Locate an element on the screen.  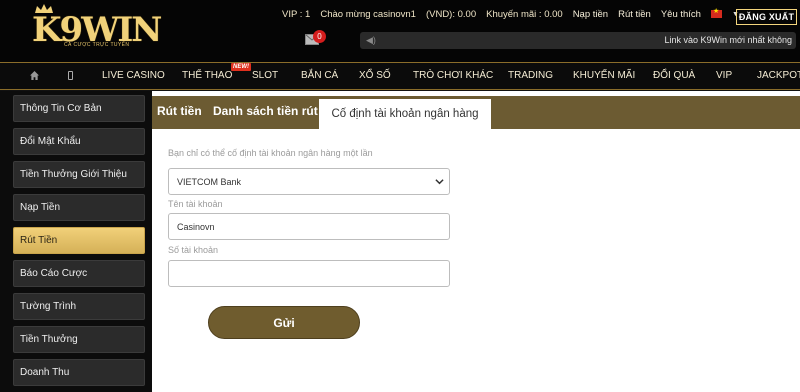
new-badge: NEW! is located at coordinates (241, 67).